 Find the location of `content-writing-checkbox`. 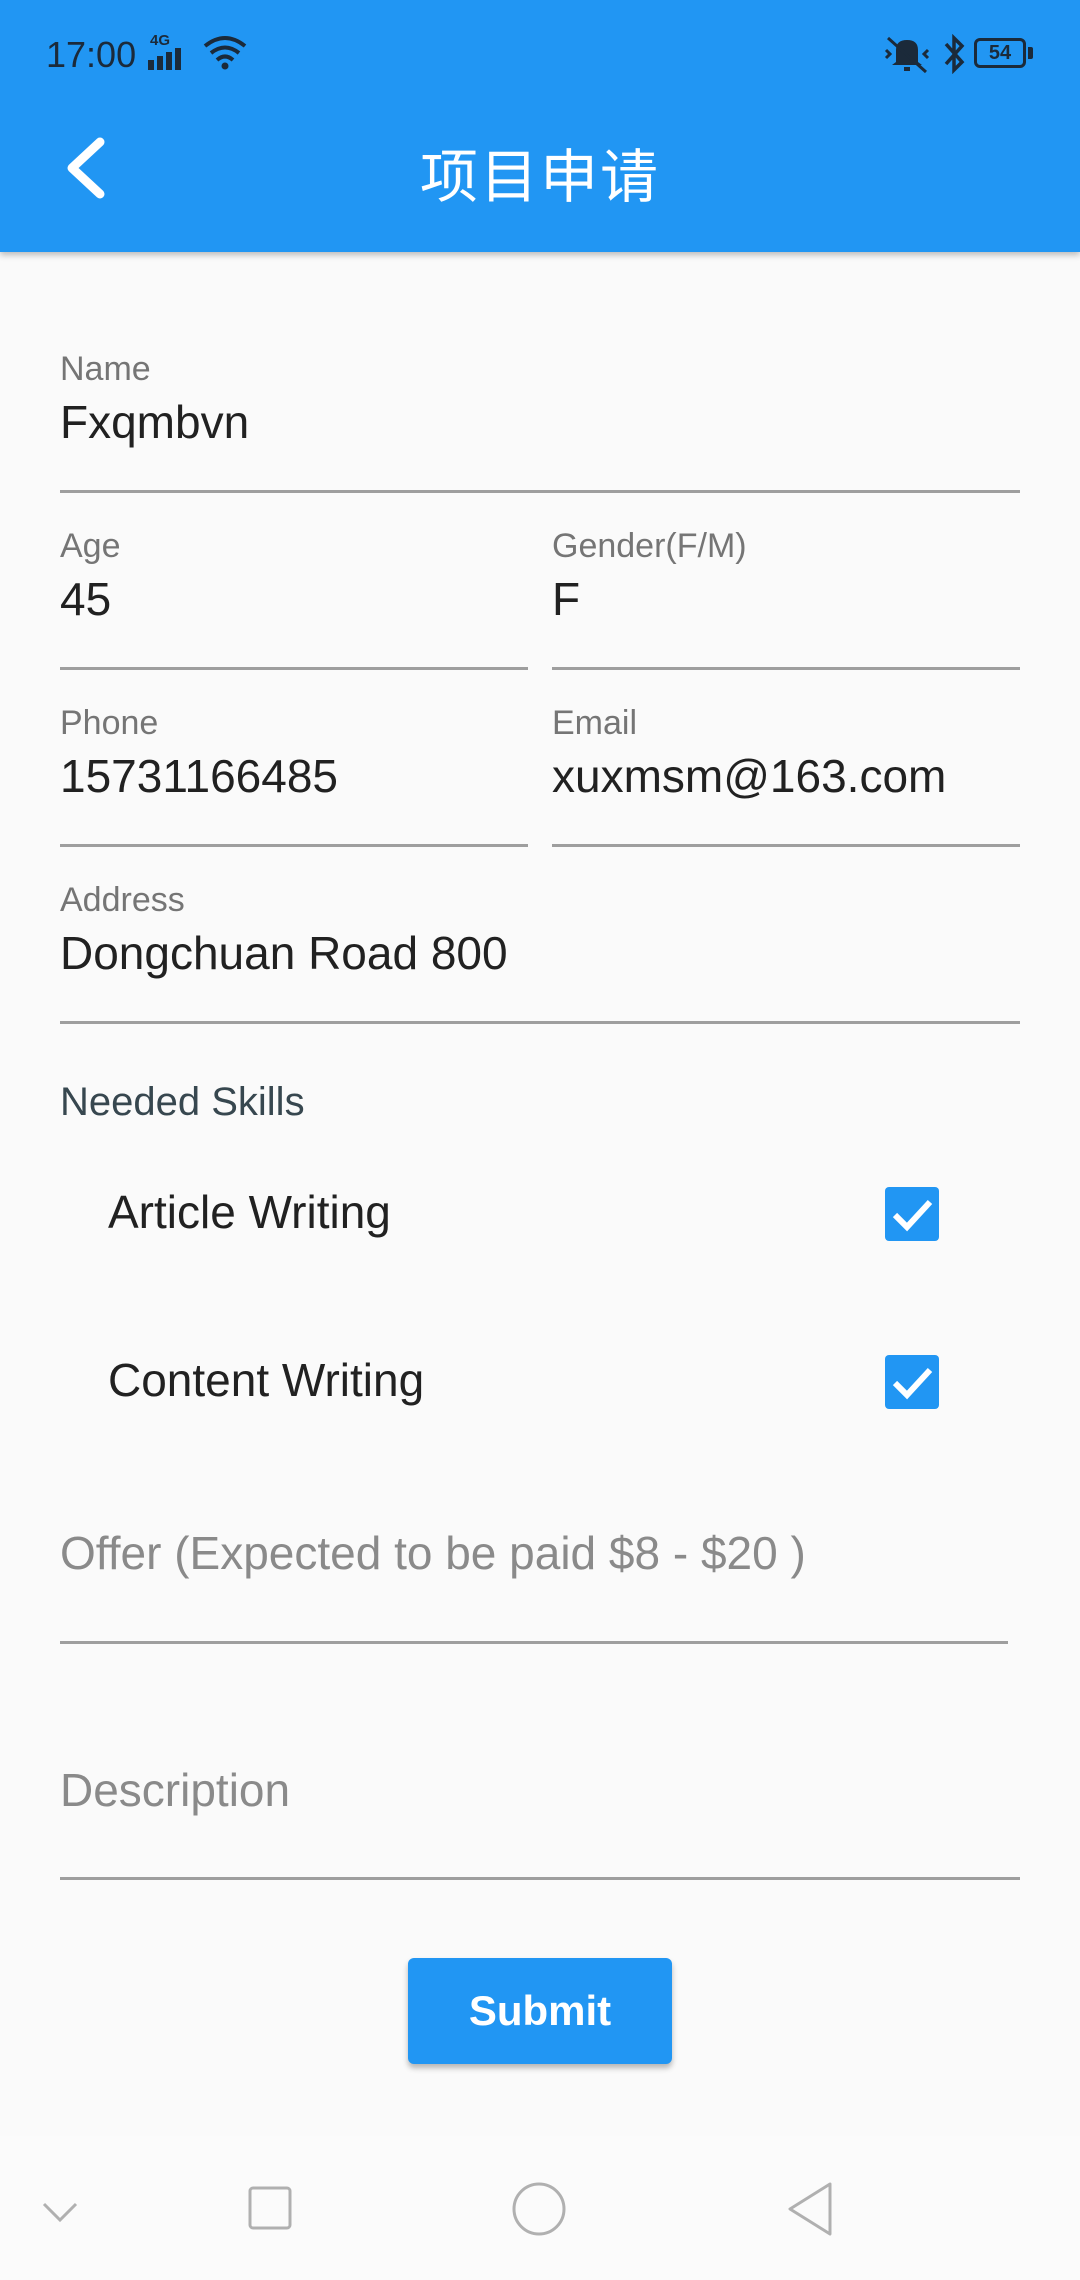

content-writing-checkbox is located at coordinates (912, 1382).